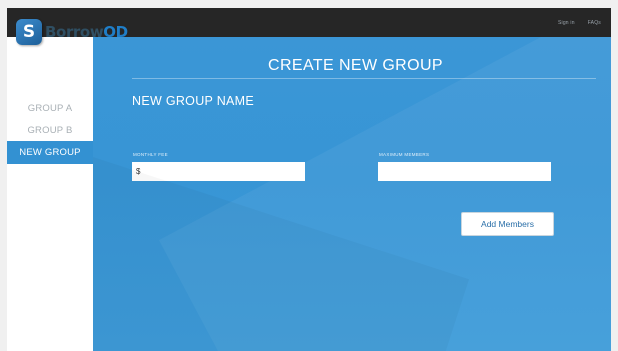  What do you see at coordinates (355, 65) in the screenshot?
I see `page-title: CREATE NEW GROUP` at bounding box center [355, 65].